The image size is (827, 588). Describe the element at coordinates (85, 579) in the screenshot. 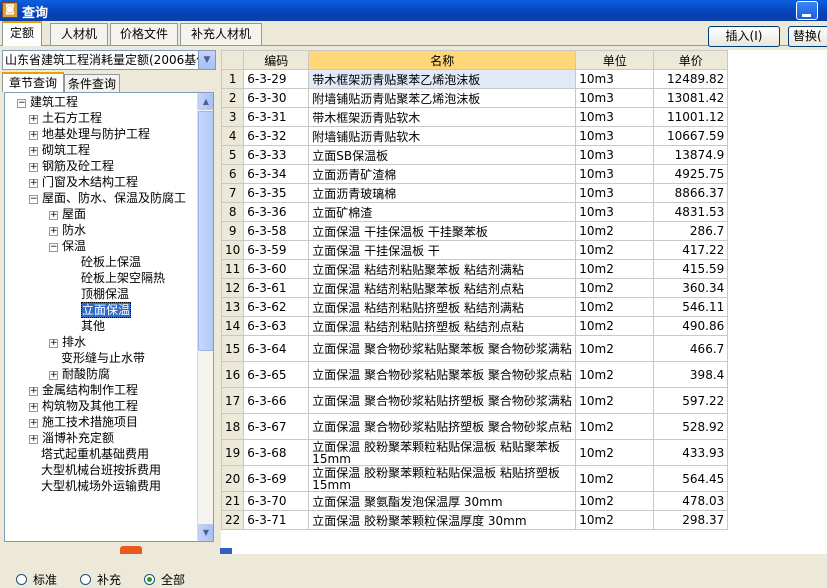

I see `radio-supplement` at that location.